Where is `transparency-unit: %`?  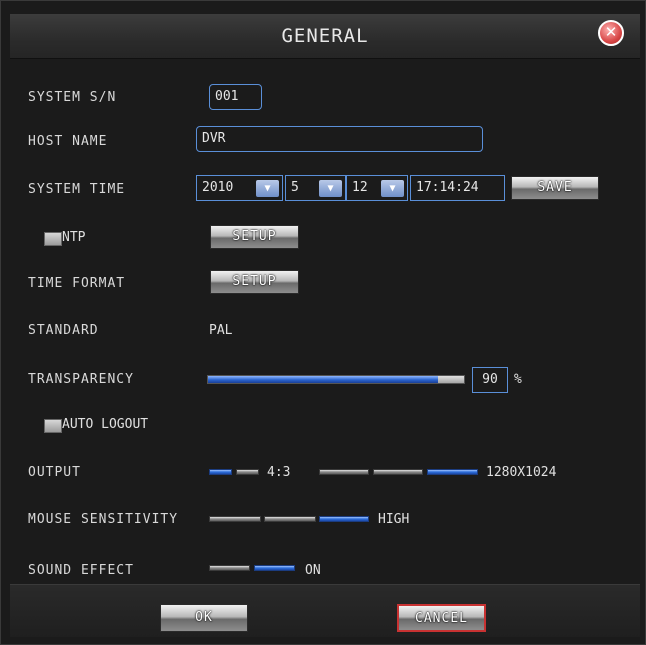
transparency-unit: % is located at coordinates (518, 379).